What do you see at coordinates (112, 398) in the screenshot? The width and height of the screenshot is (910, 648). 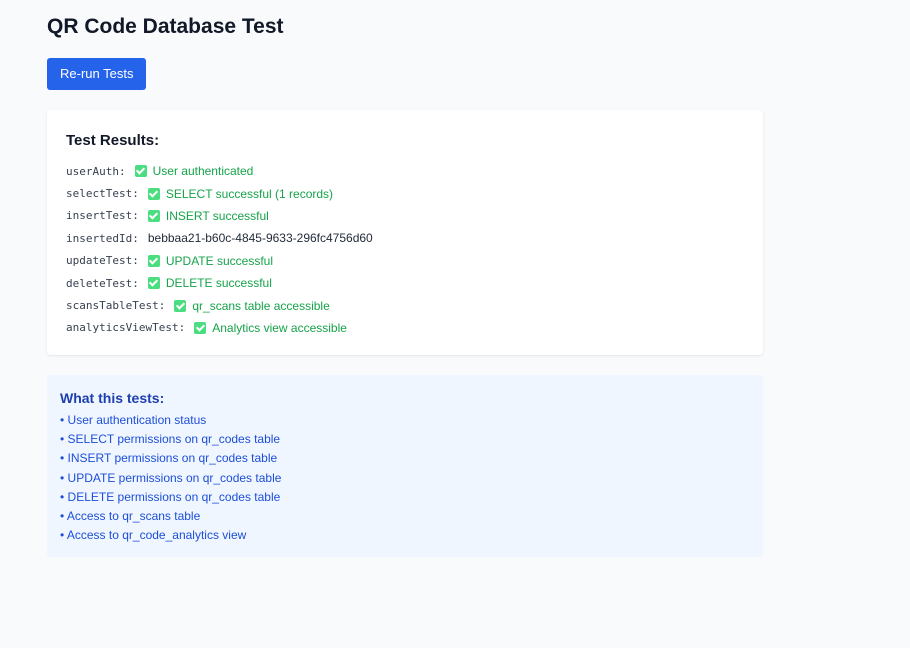 I see `info-heading: What this tests:` at bounding box center [112, 398].